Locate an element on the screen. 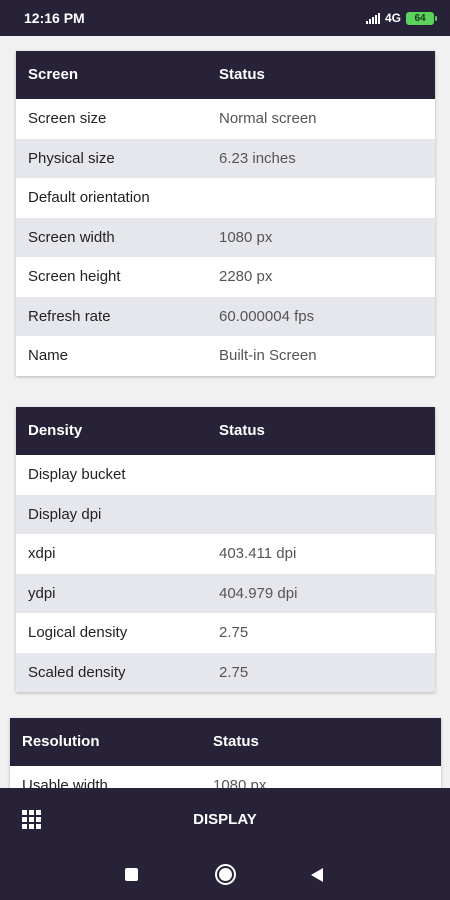 This screenshot has height=900, width=450. recent-apps-icon is located at coordinates (131, 874).